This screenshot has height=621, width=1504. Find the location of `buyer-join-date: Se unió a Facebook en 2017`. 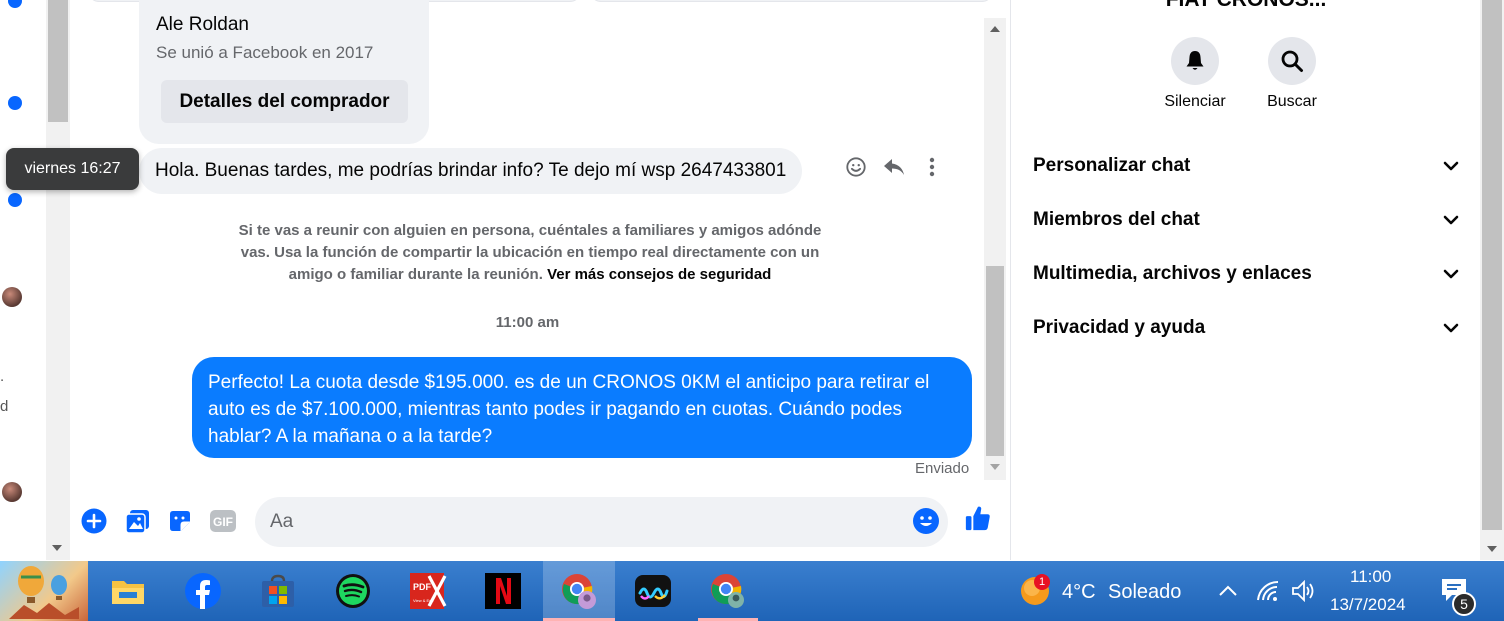

buyer-join-date: Se unió a Facebook en 2017 is located at coordinates (265, 52).